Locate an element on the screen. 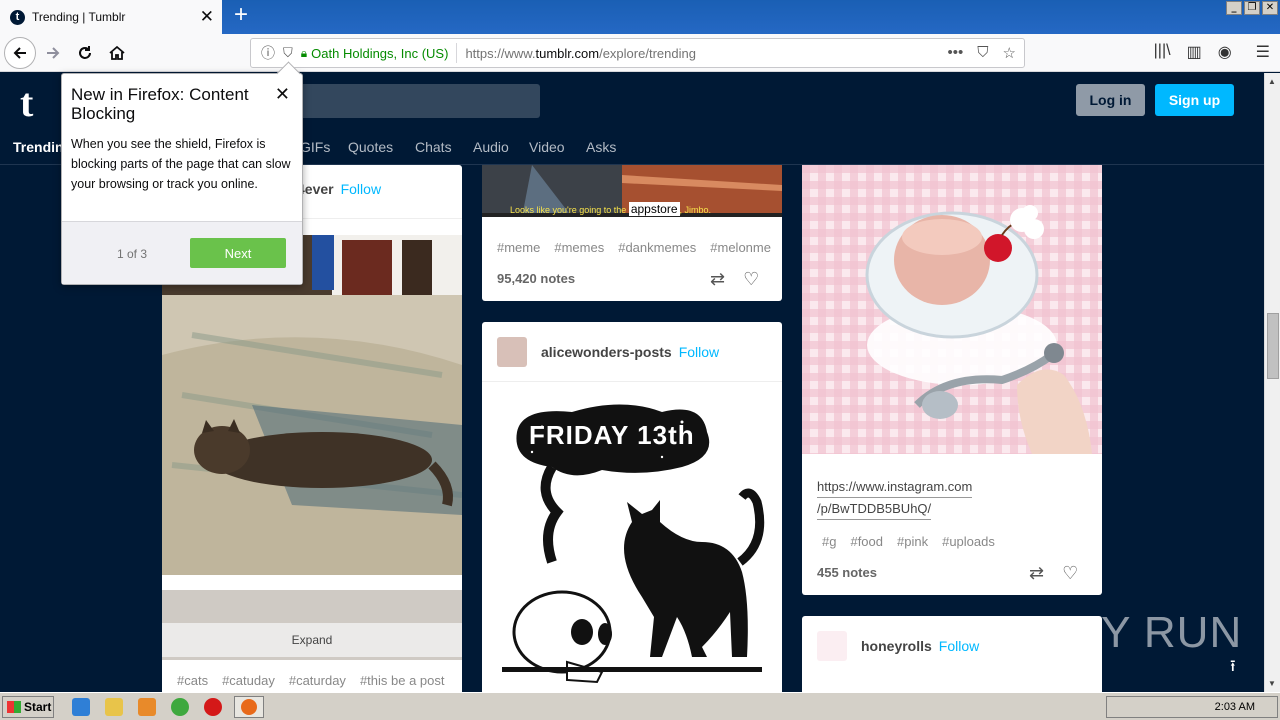 Image resolution: width=1280 pixels, height=720 pixels. popup-close-icon: ✕ is located at coordinates (282, 94).